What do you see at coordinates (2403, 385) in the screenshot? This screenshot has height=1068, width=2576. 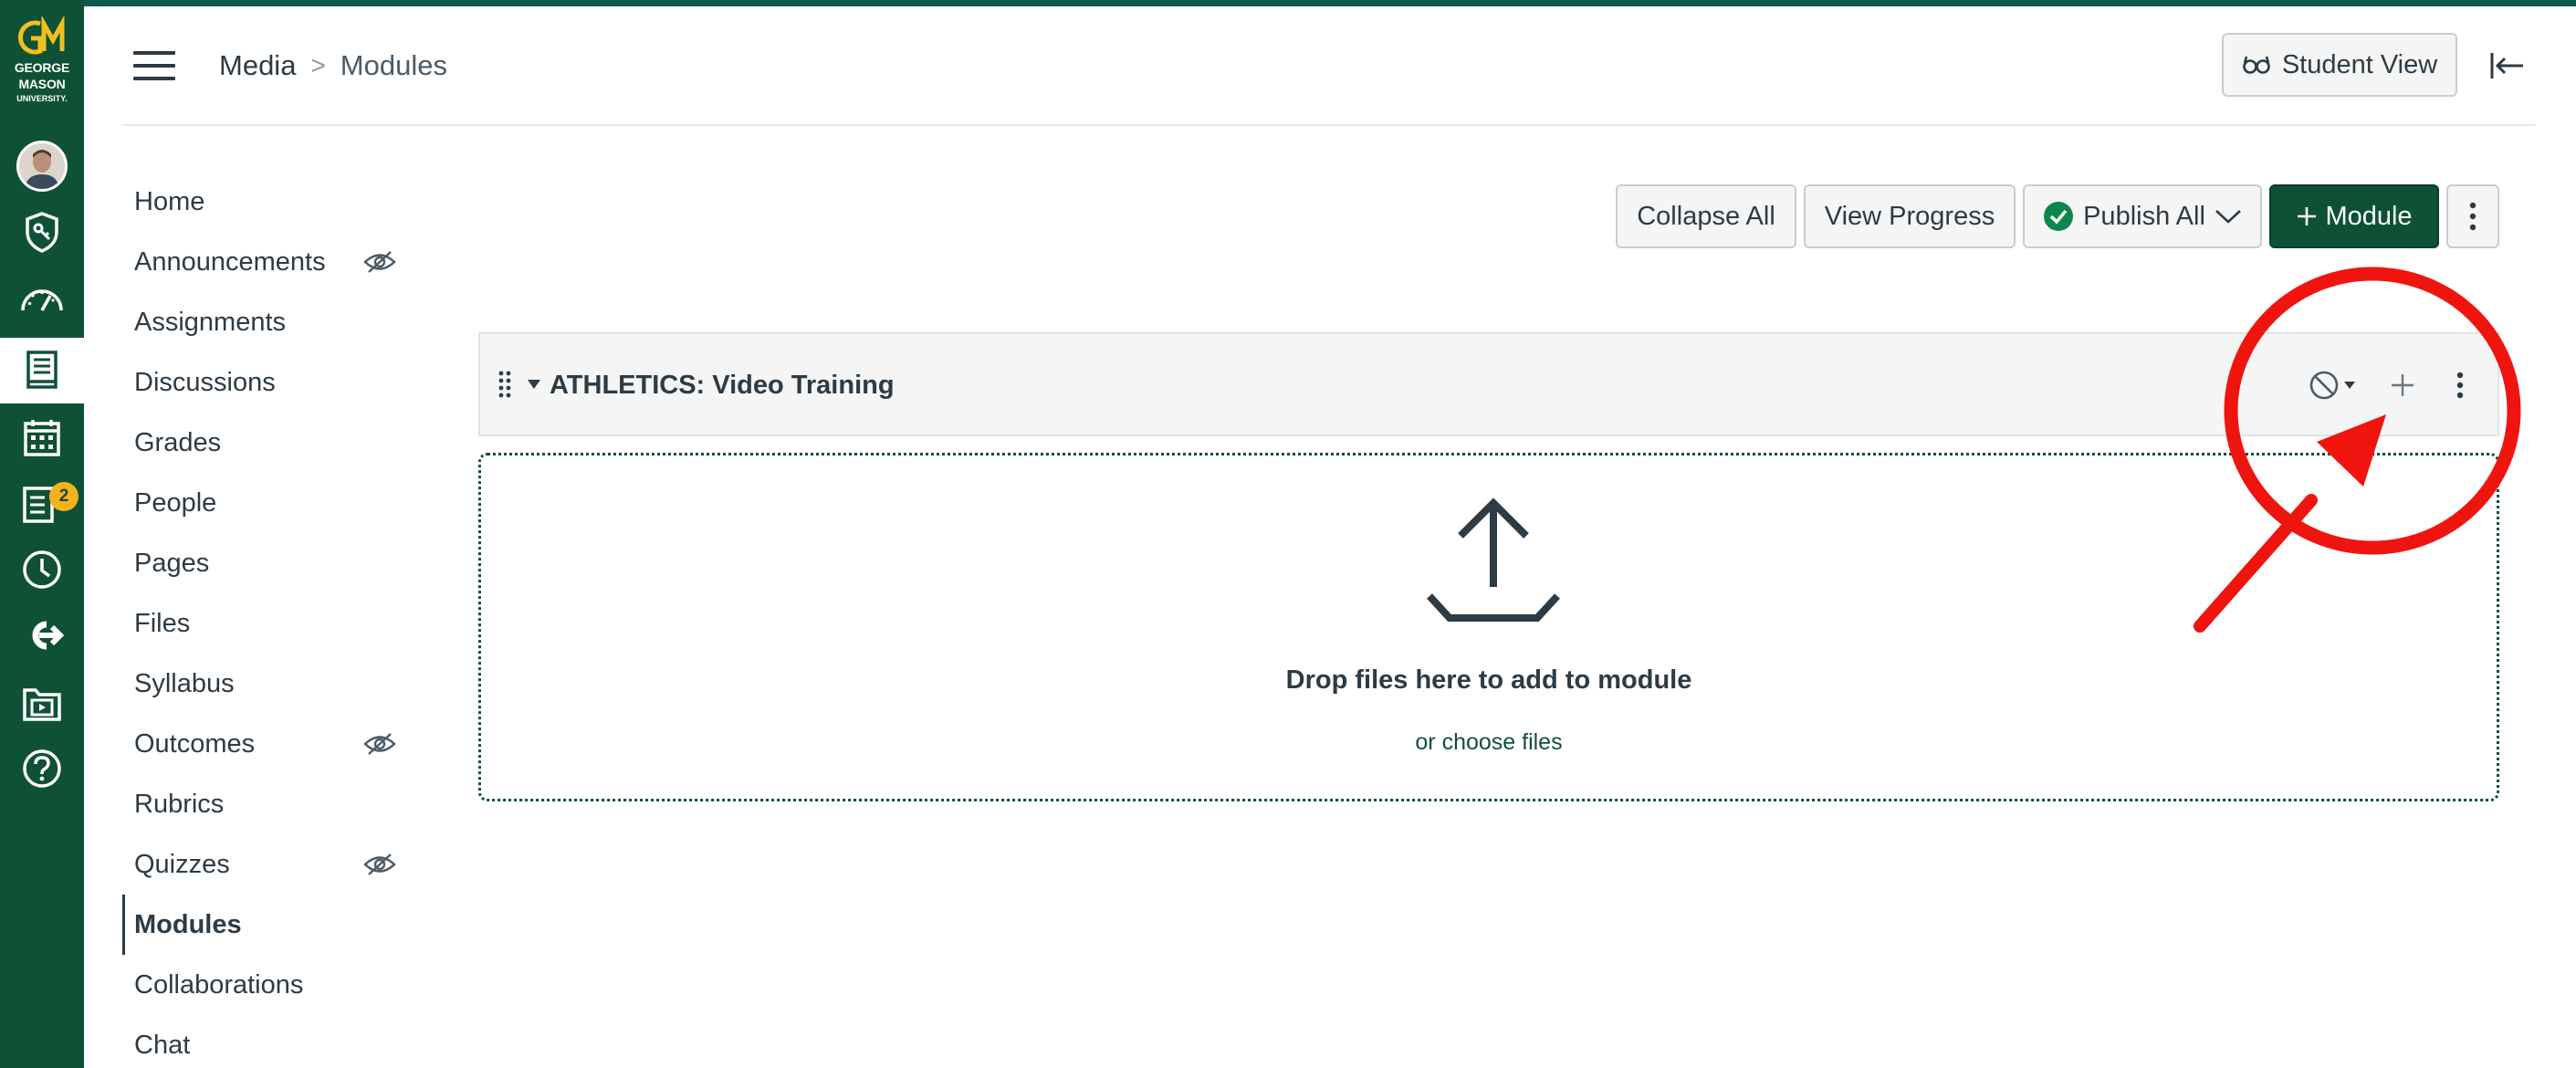 I see `add-item-plus-icon` at bounding box center [2403, 385].